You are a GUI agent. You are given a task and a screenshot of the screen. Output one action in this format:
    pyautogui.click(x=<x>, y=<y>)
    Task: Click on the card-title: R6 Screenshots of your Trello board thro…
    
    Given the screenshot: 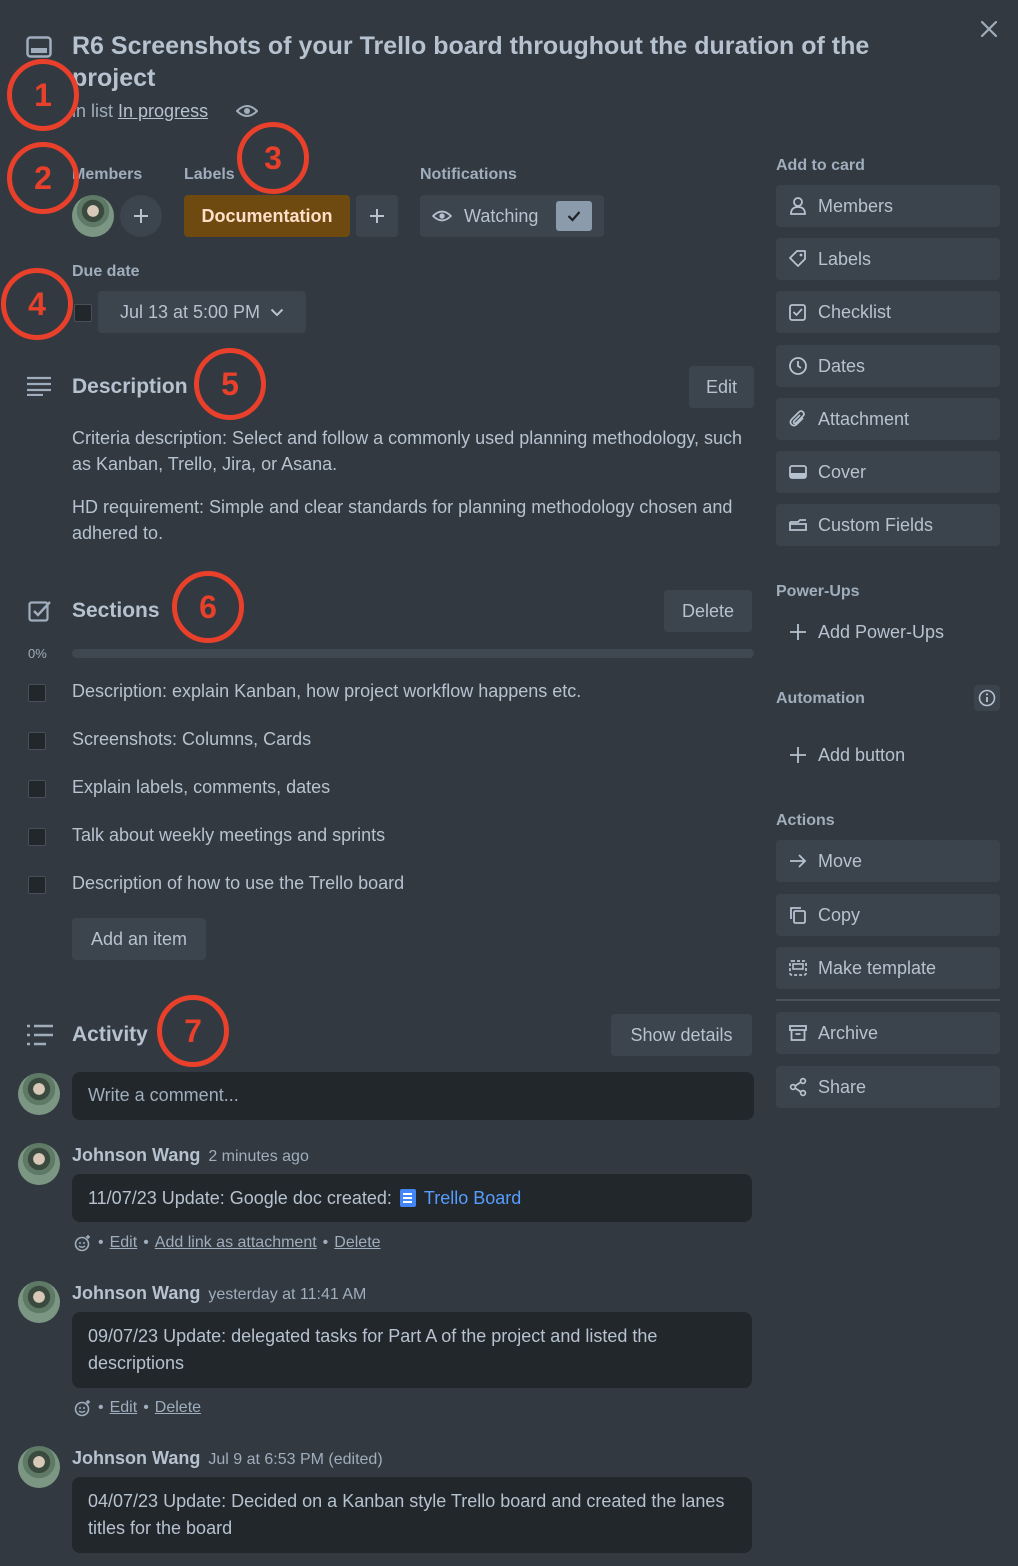 What is the action you would take?
    pyautogui.click(x=502, y=62)
    